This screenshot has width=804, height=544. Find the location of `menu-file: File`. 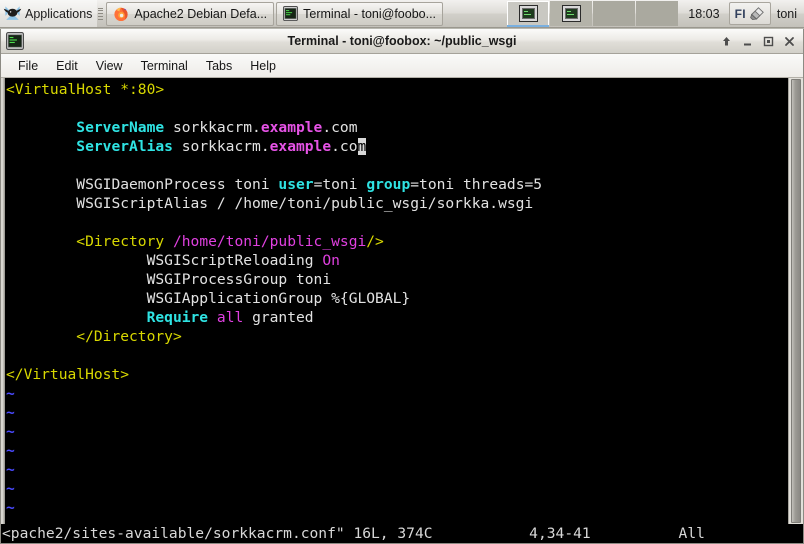

menu-file: File is located at coordinates (28, 66).